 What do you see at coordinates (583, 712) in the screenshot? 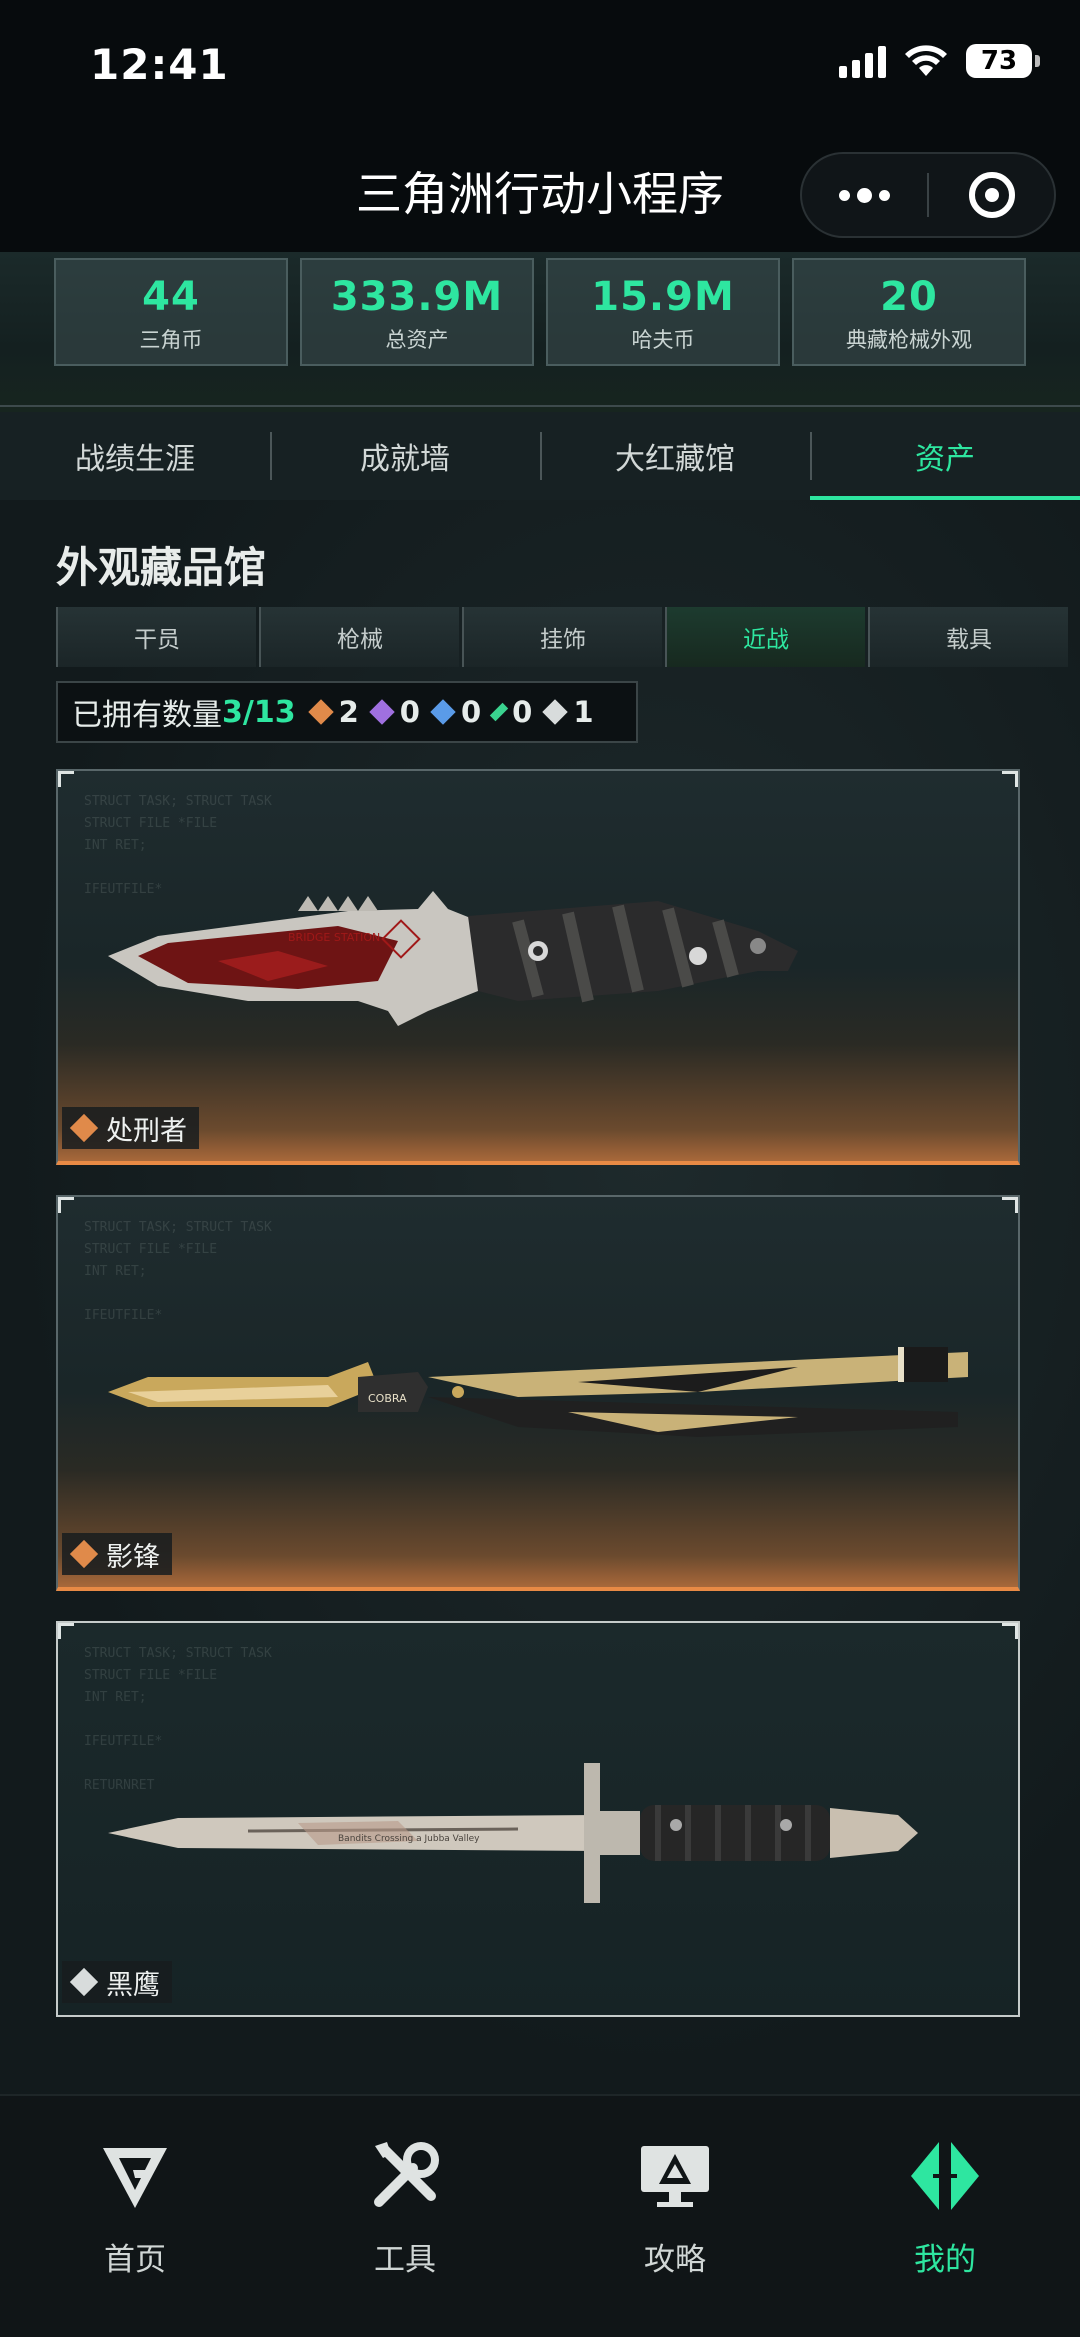
I see `rarity-count-value: 1` at bounding box center [583, 712].